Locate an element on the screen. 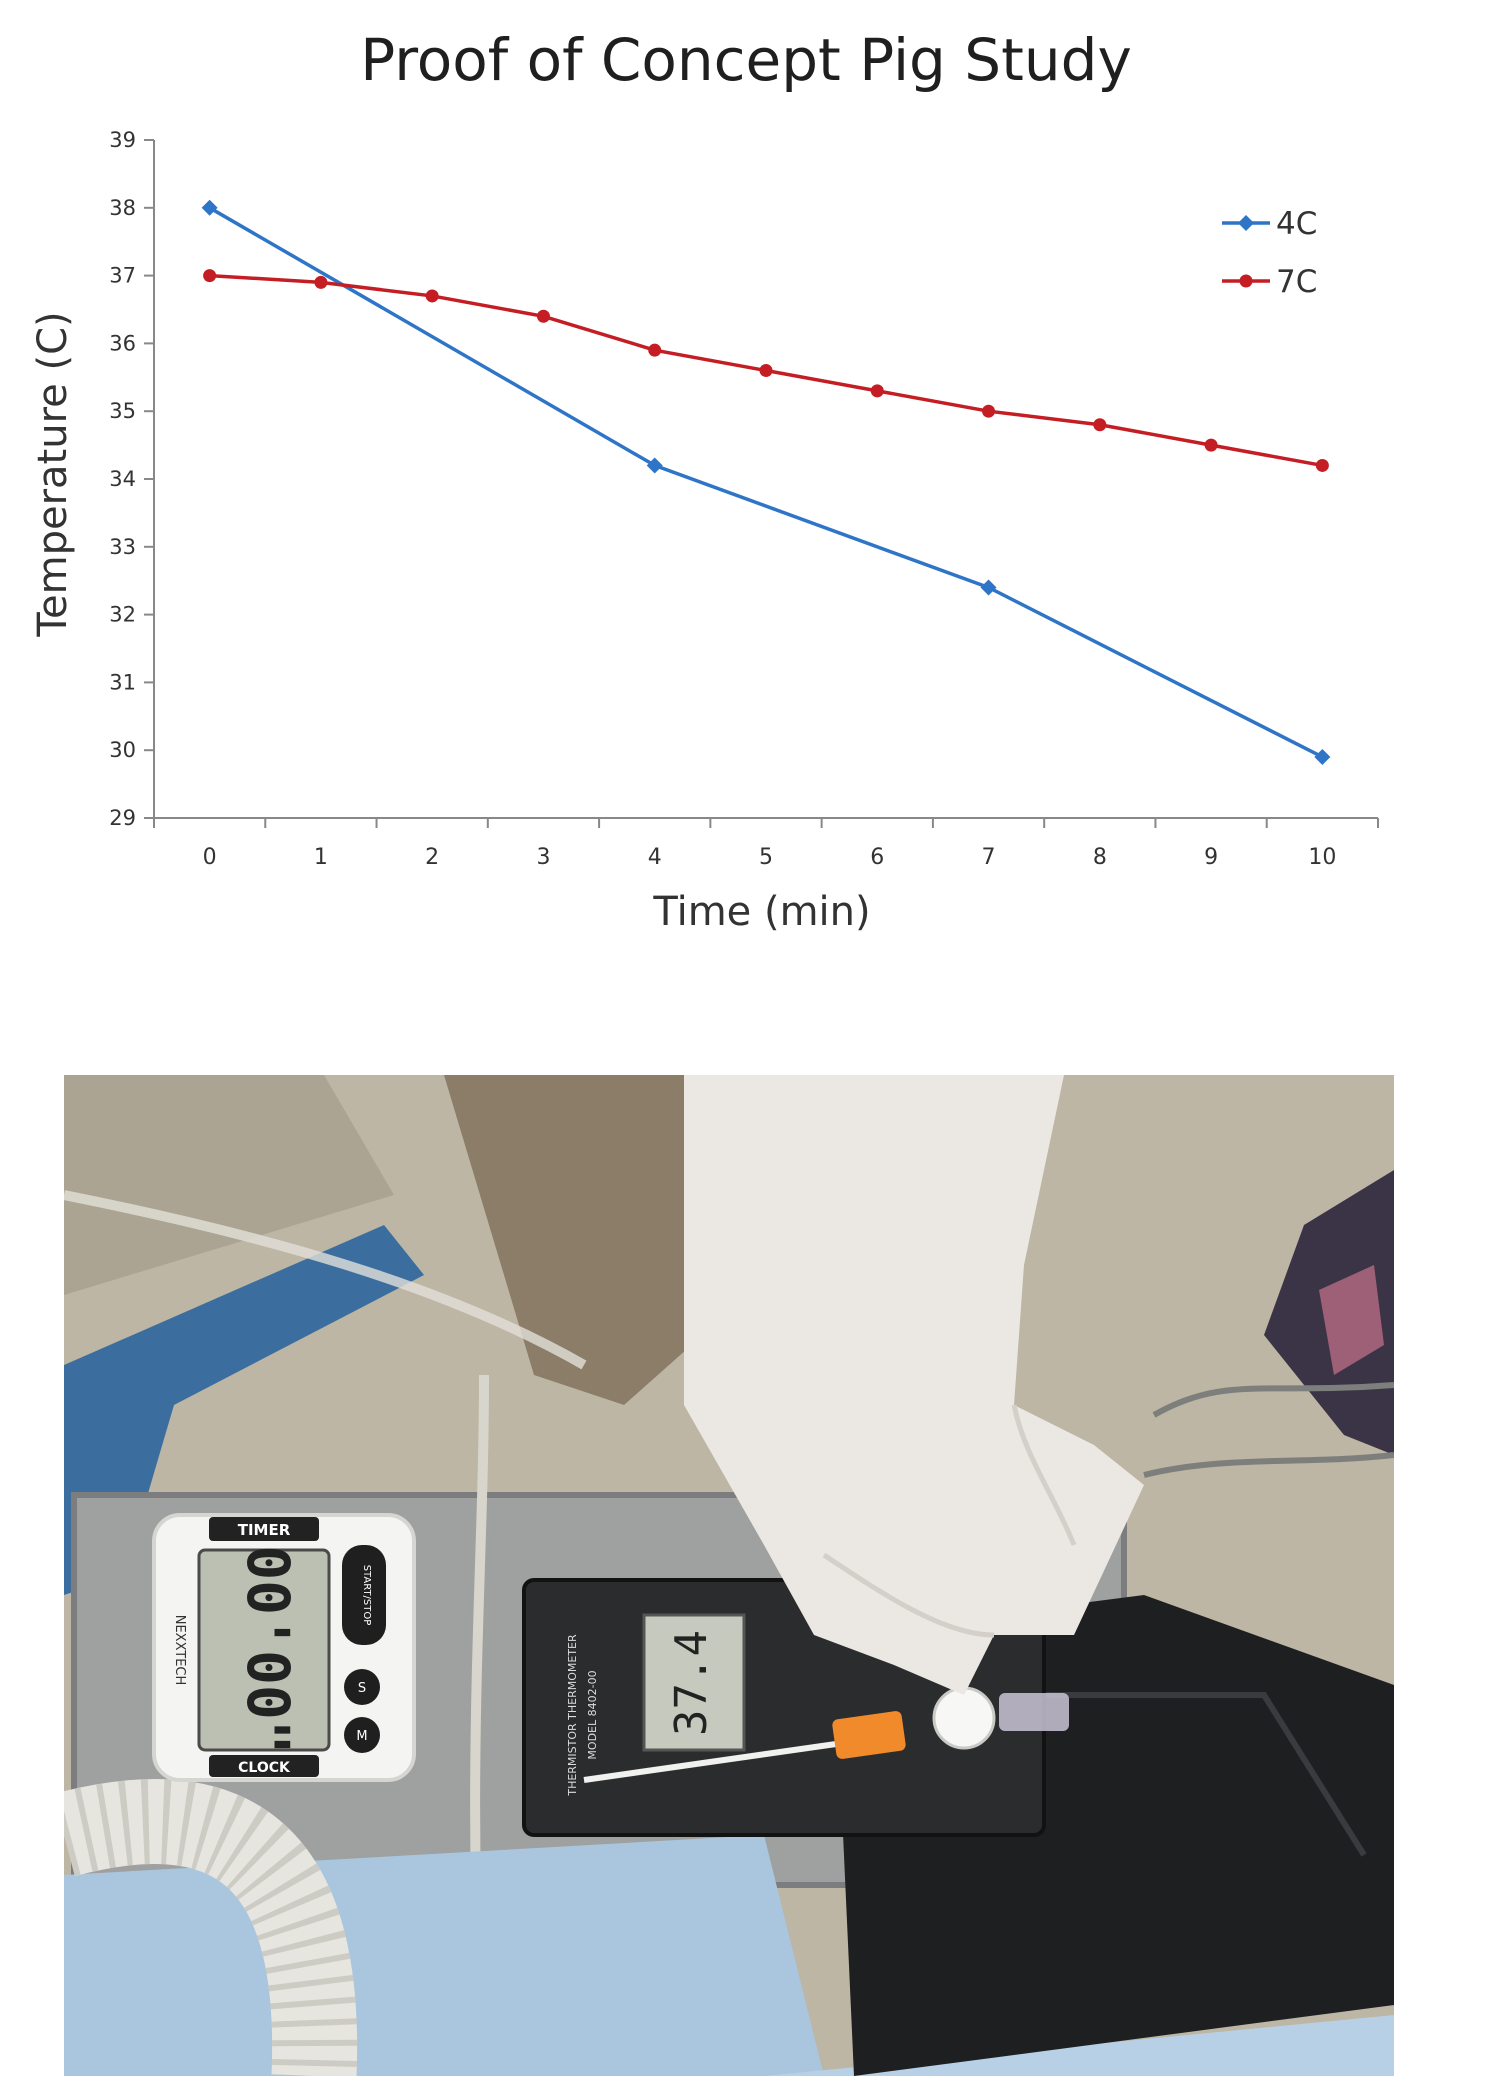  thermometer-label: THERMISTOR THERMOMETER is located at coordinates (572, 1715).